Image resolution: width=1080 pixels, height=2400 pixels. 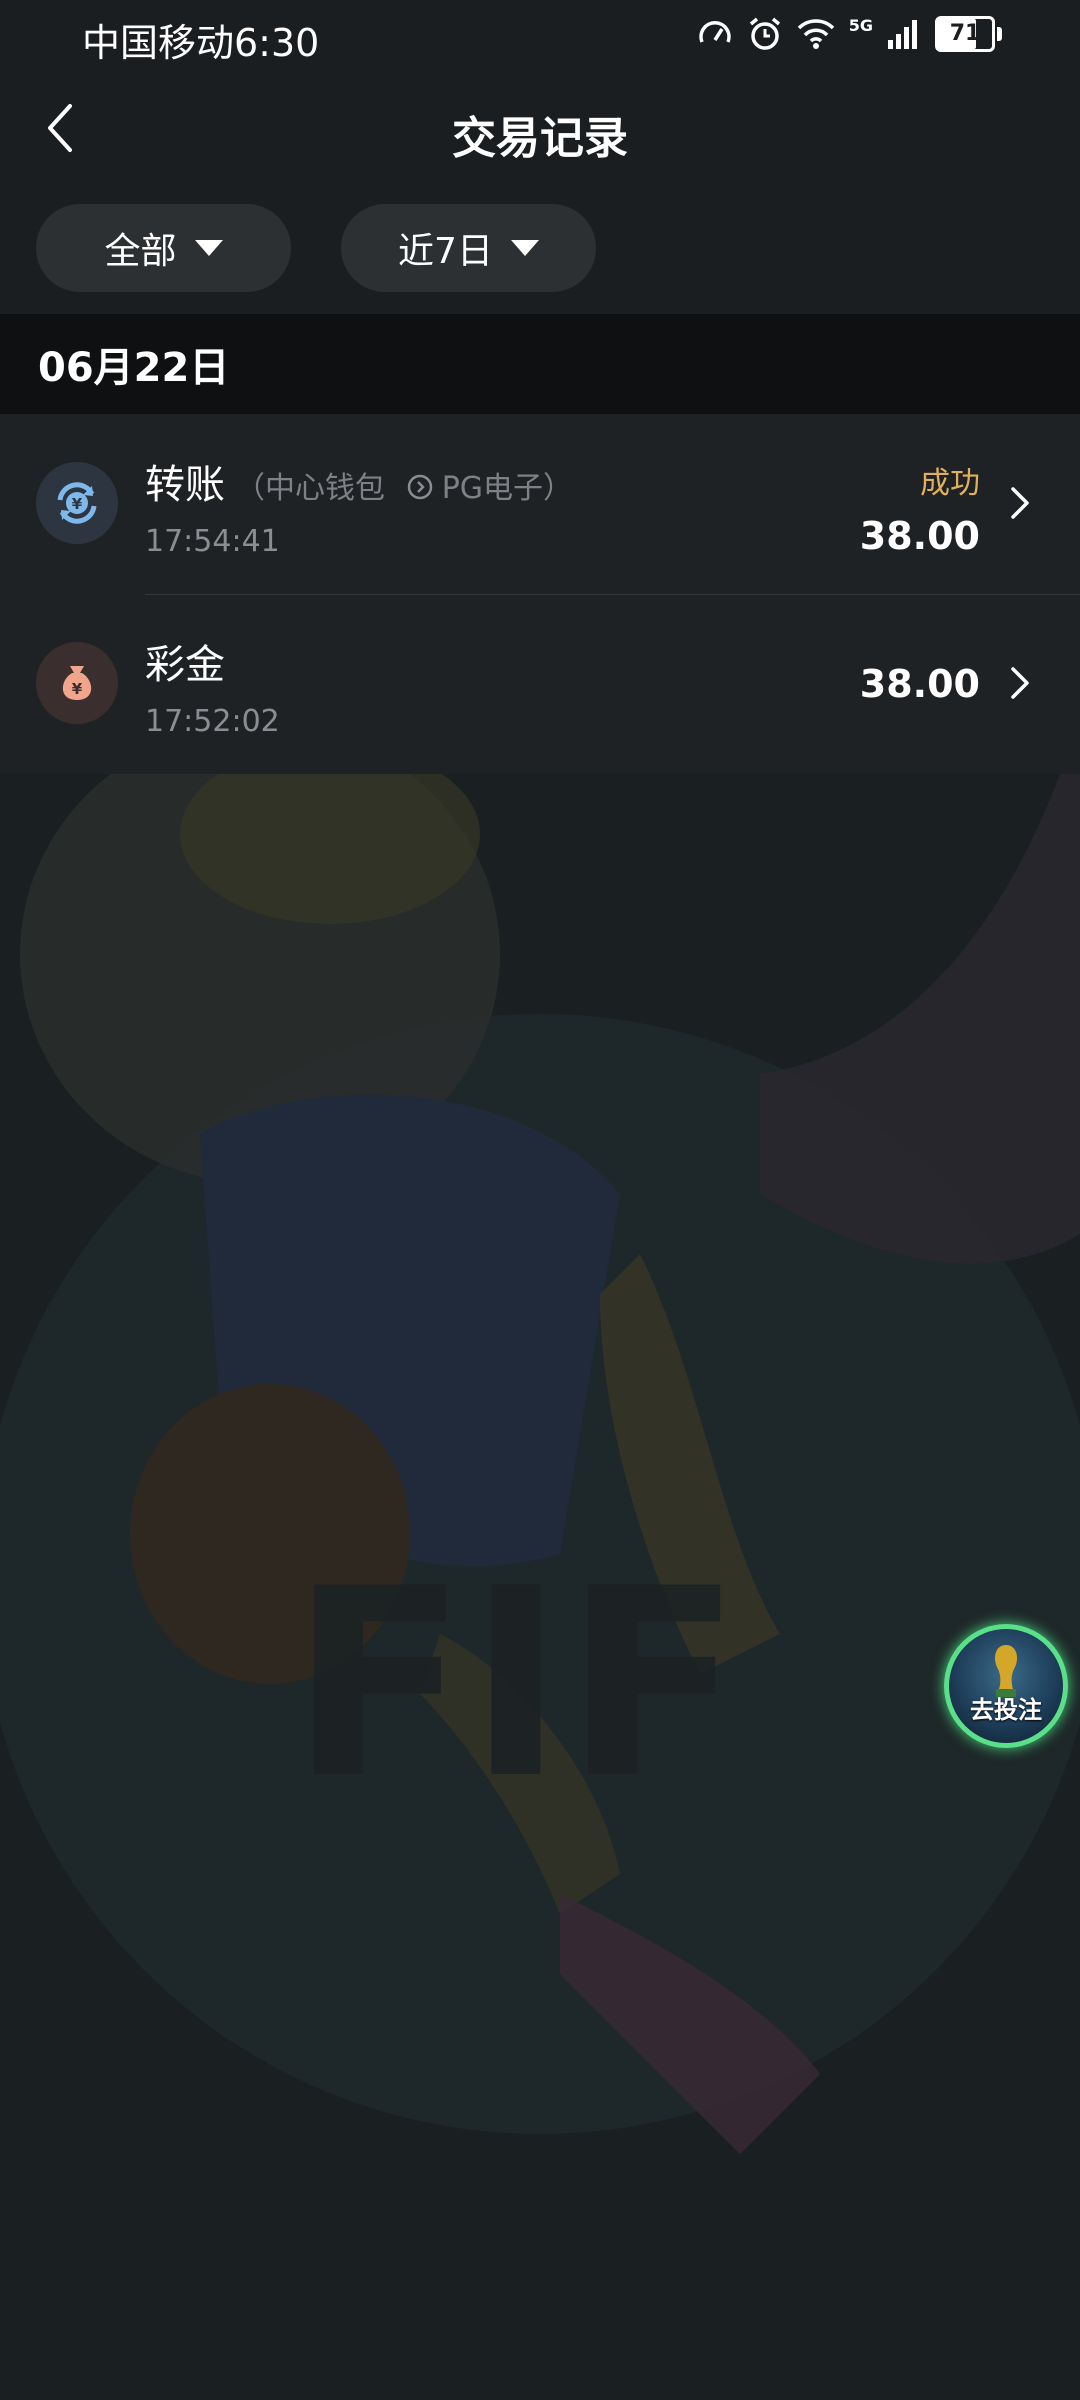 What do you see at coordinates (140, 251) in the screenshot?
I see `type-filter-label: 全部` at bounding box center [140, 251].